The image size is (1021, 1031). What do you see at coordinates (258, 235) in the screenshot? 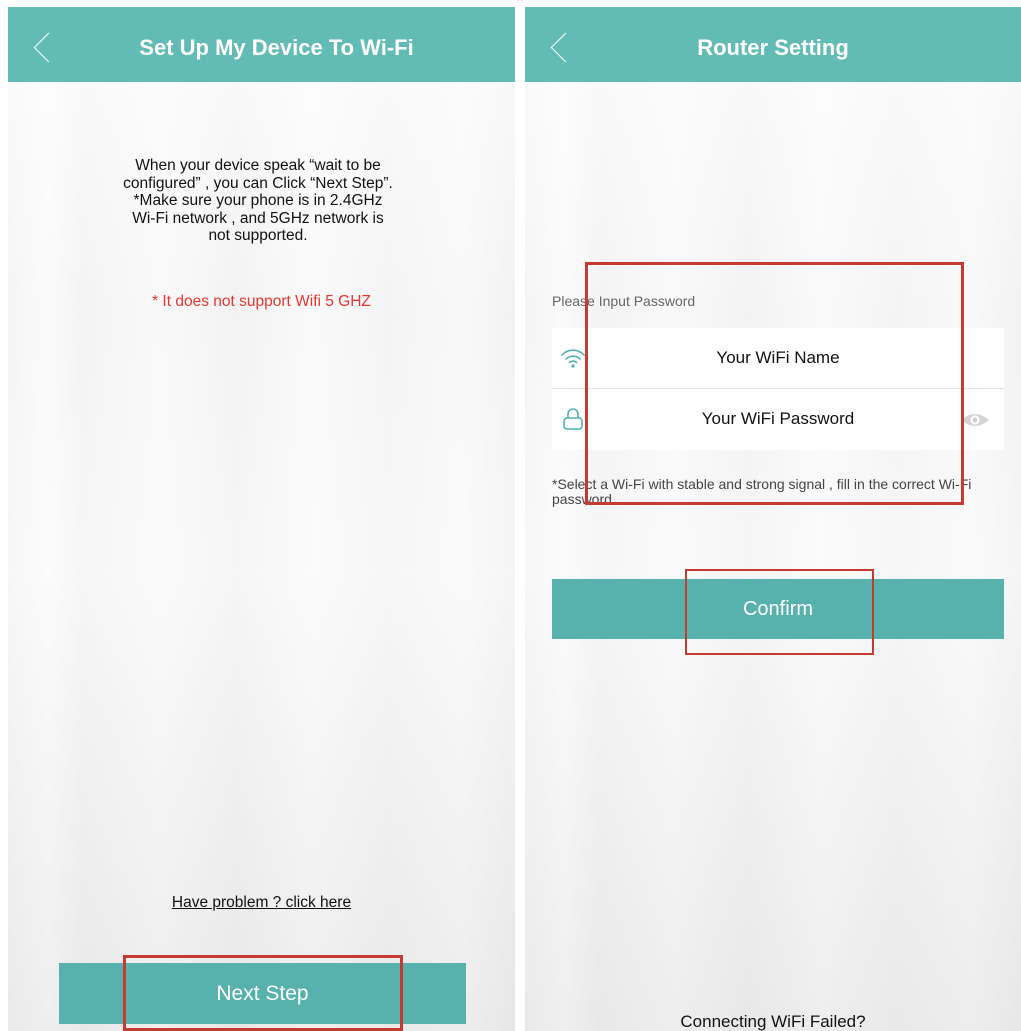
I see `instruction-line: not supported.` at bounding box center [258, 235].